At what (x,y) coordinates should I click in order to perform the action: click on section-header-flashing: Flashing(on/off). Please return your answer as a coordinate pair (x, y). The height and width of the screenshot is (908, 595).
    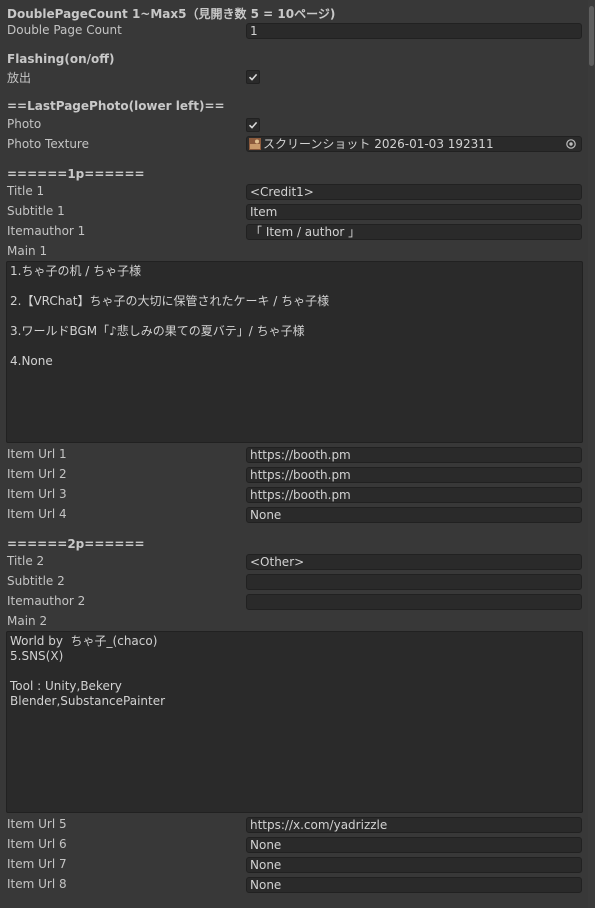
    Looking at the image, I should click on (61, 59).